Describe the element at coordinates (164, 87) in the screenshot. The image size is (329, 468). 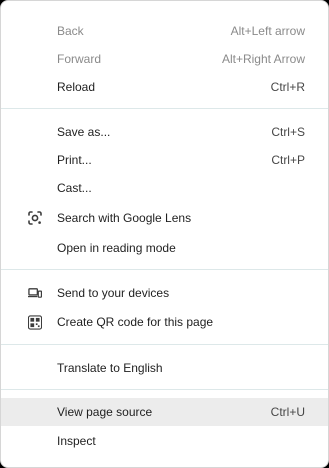
I see `menu-item-reload: Reload Ctrl+R` at that location.